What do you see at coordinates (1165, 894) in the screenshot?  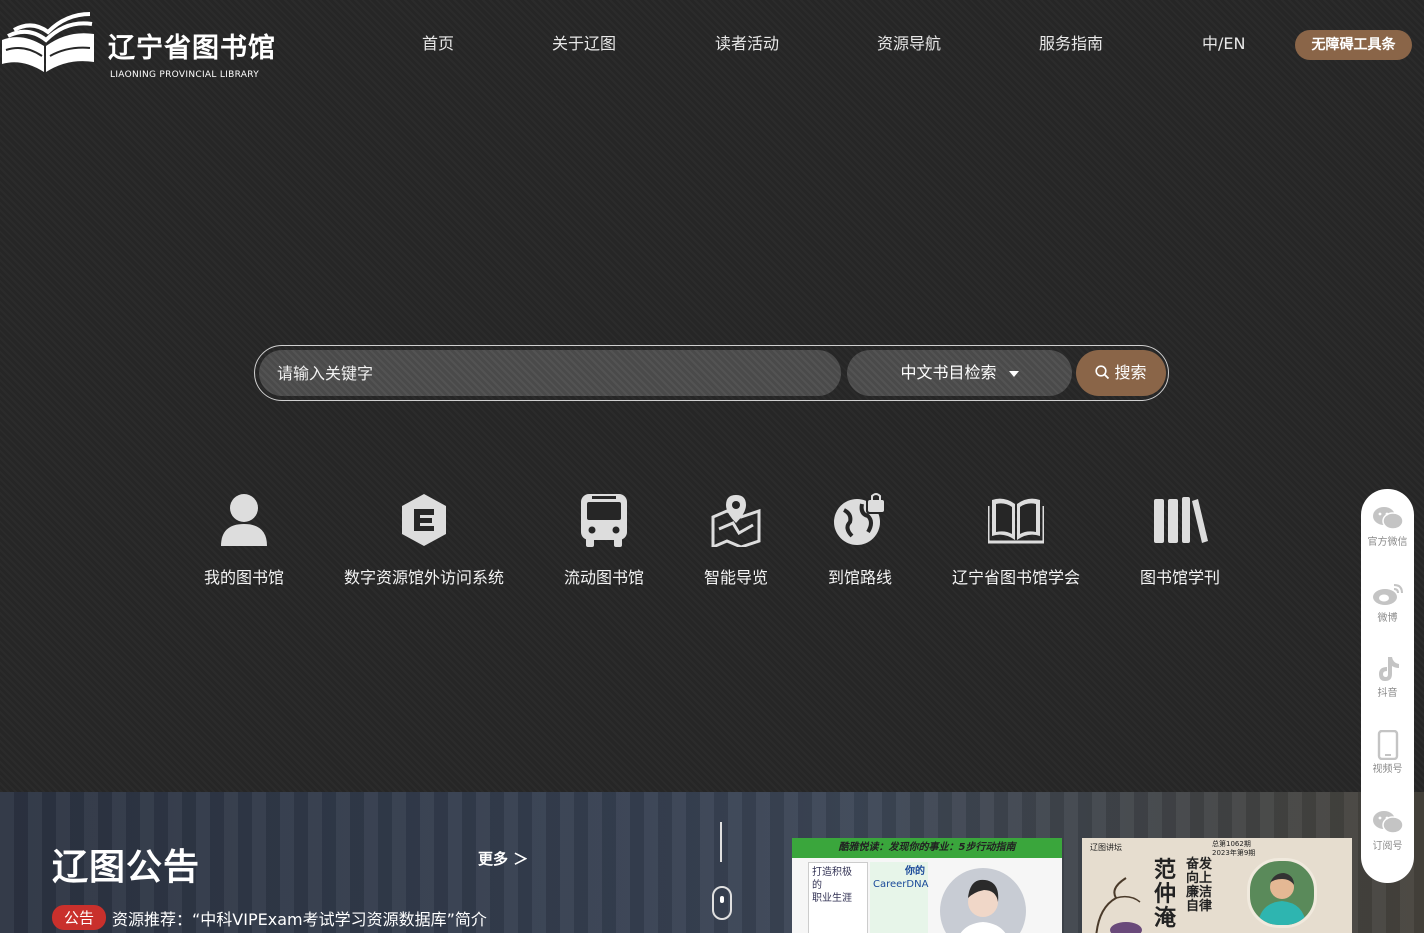 I see `card-headline: 范仲淹` at bounding box center [1165, 894].